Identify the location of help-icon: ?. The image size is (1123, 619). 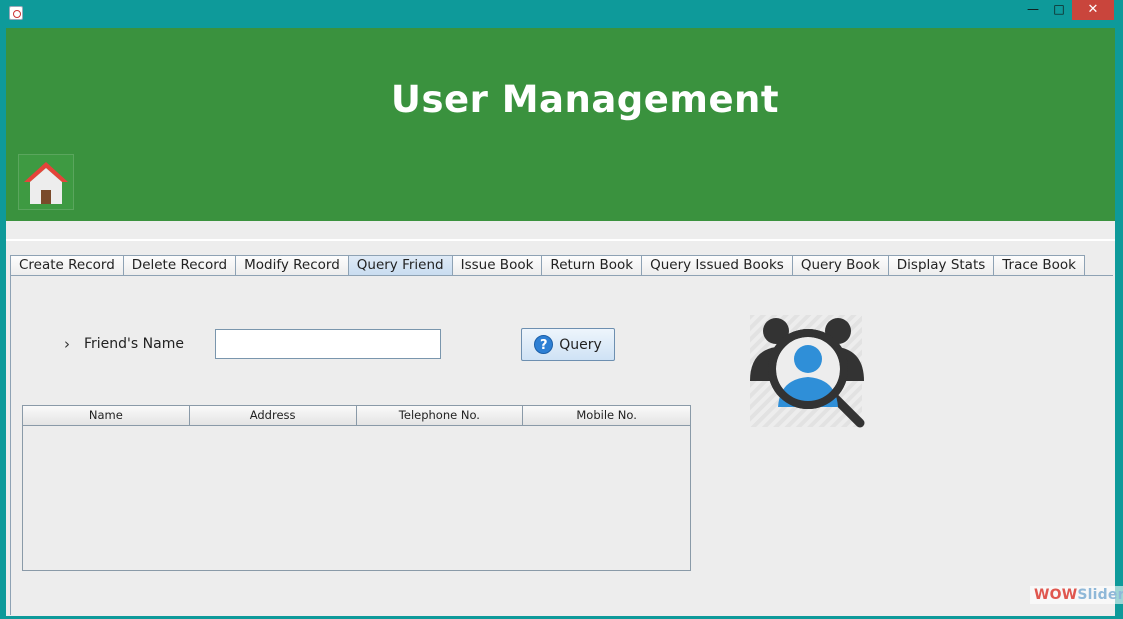
(544, 344).